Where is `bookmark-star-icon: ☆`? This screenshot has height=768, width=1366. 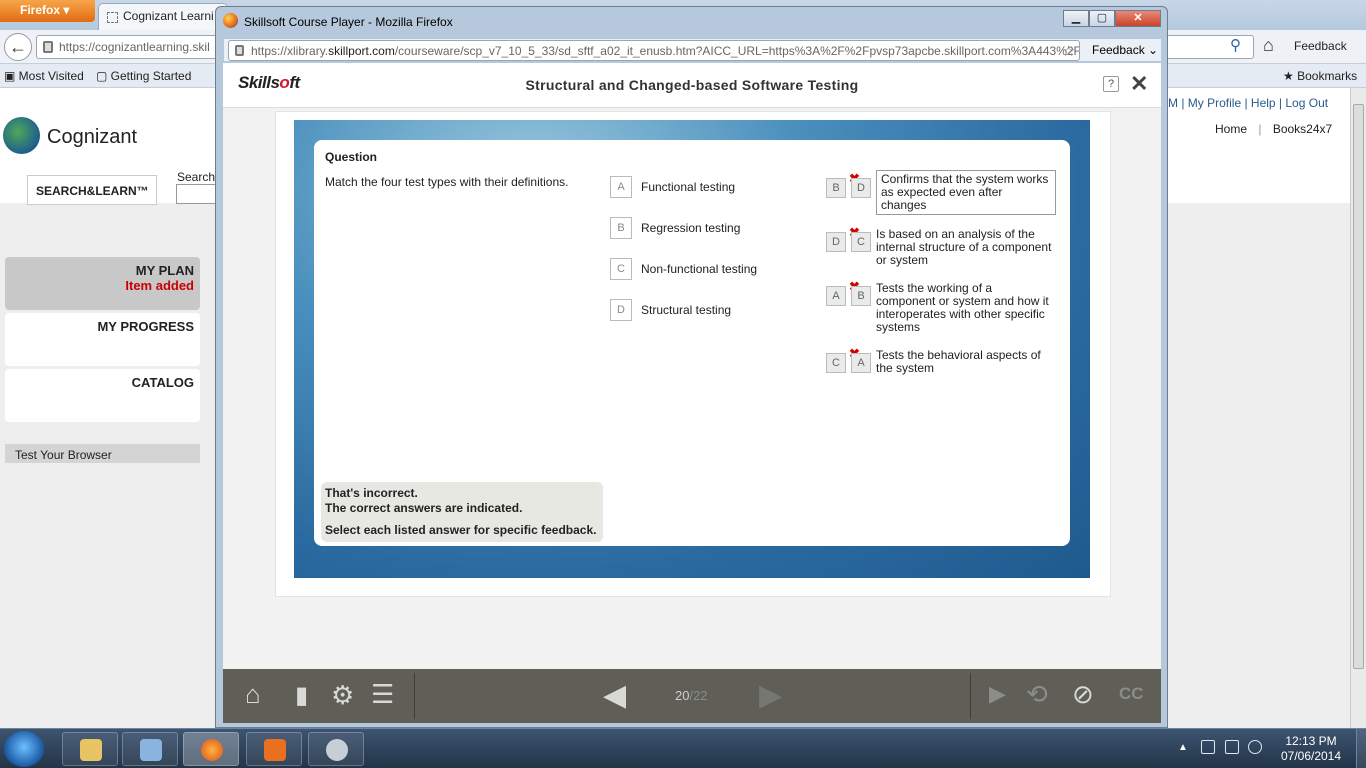 bookmark-star-icon: ☆ is located at coordinates (1068, 51).